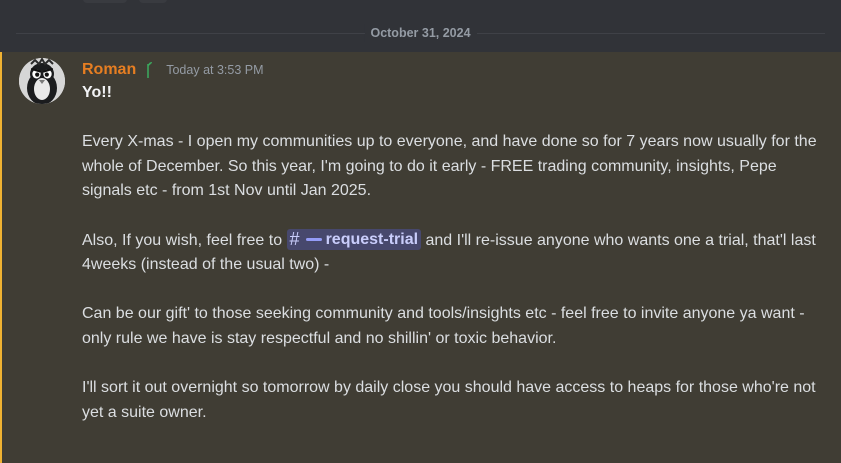 This screenshot has height=463, width=841. Describe the element at coordinates (372, 239) in the screenshot. I see `channel-mention-label: request-trial` at that location.